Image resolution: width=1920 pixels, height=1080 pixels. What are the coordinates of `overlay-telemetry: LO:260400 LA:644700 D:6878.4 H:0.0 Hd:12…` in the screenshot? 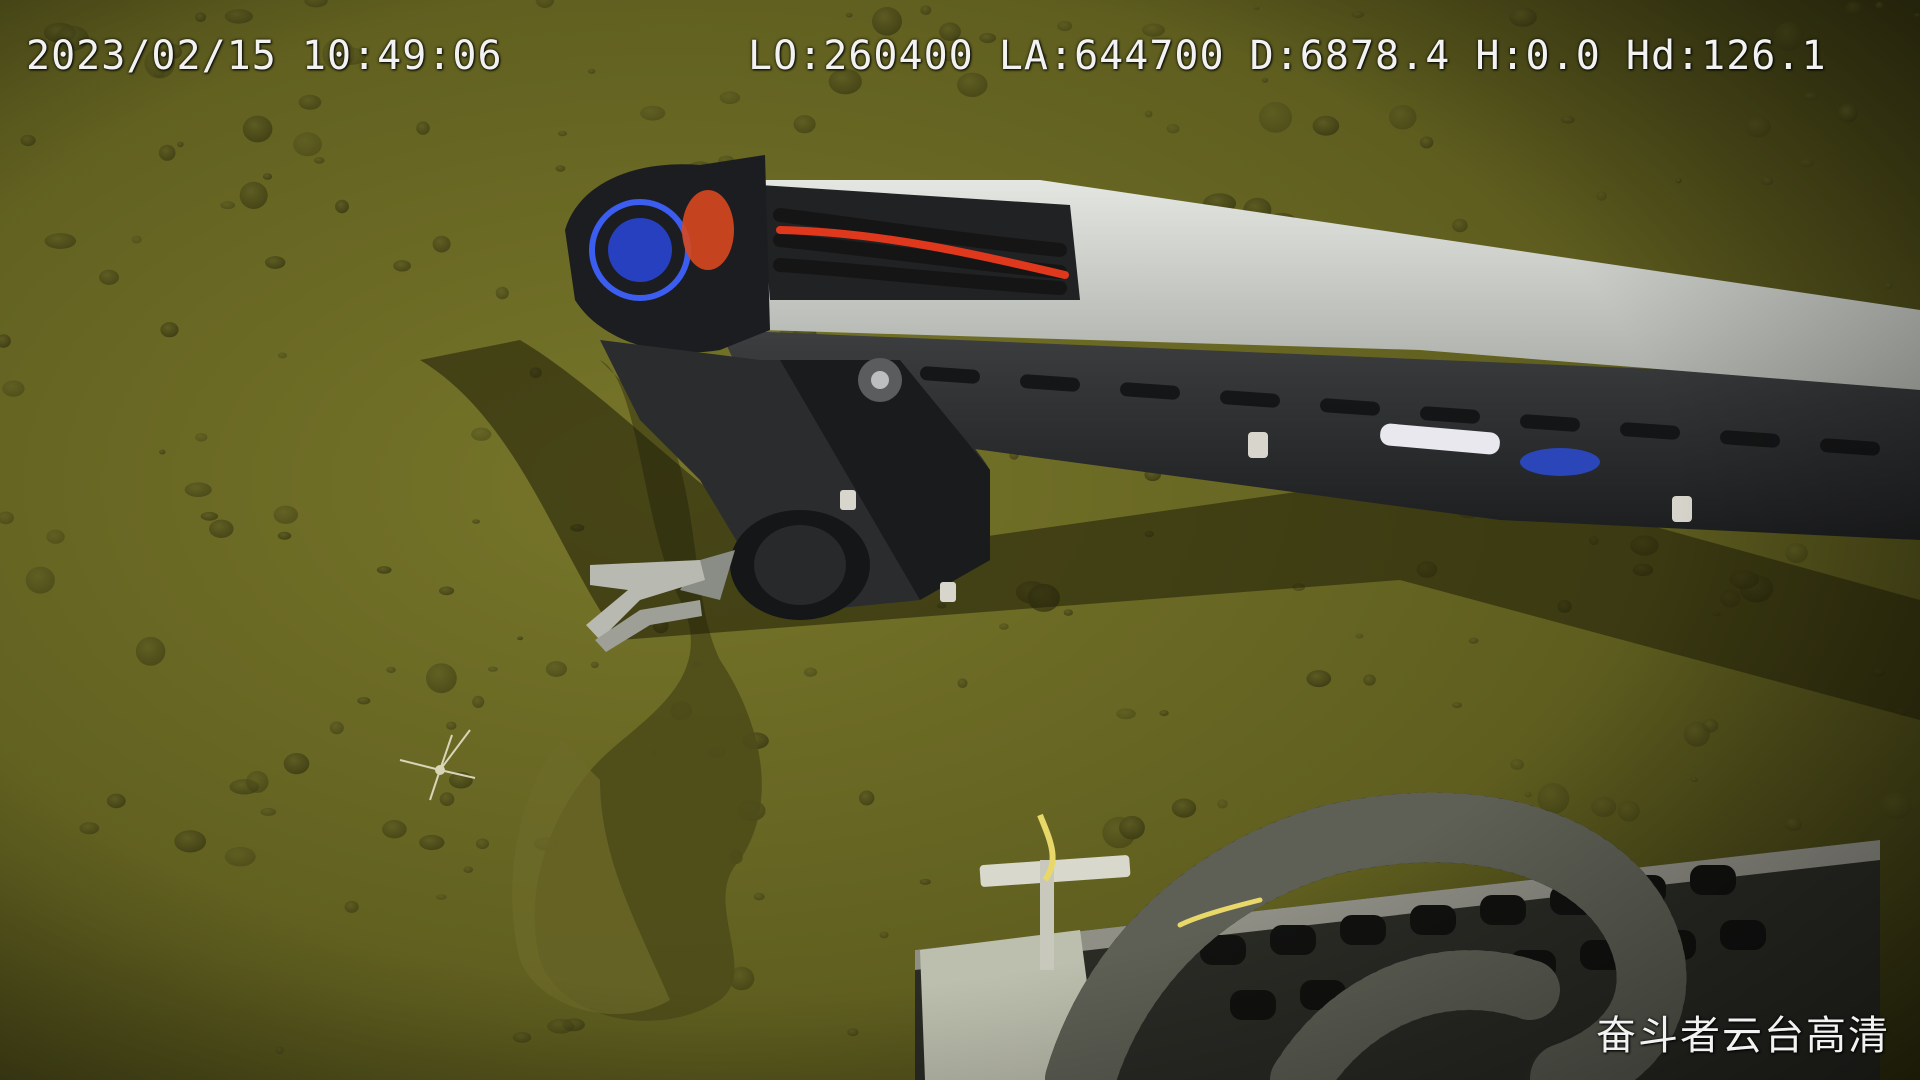 It's located at (1287, 56).